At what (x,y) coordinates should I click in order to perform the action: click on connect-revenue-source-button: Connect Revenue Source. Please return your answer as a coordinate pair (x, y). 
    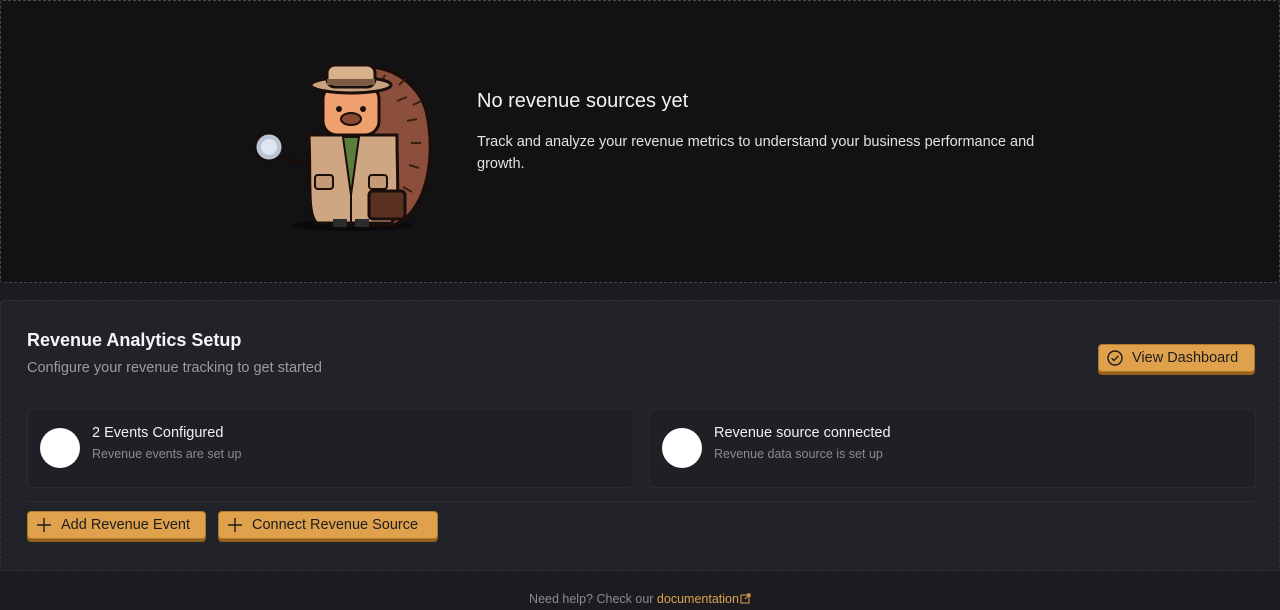
    Looking at the image, I should click on (328, 525).